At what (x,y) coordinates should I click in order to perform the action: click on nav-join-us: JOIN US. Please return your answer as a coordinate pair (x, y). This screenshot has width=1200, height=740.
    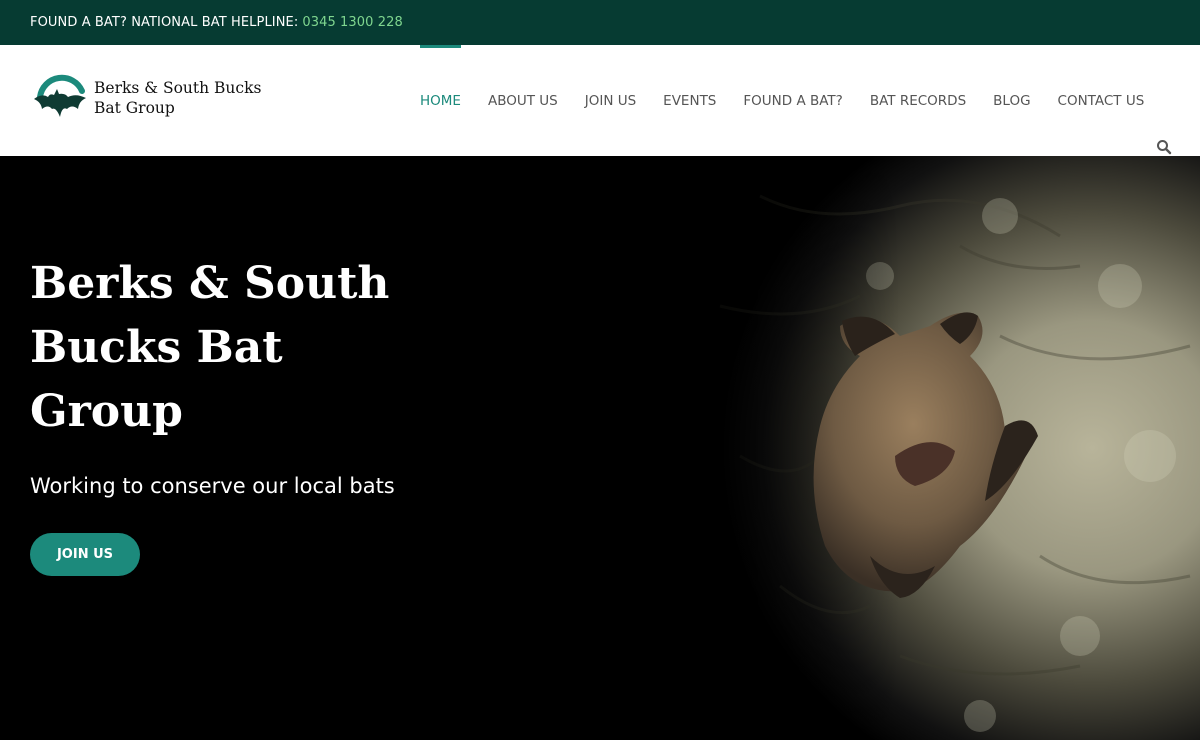
    Looking at the image, I should click on (610, 100).